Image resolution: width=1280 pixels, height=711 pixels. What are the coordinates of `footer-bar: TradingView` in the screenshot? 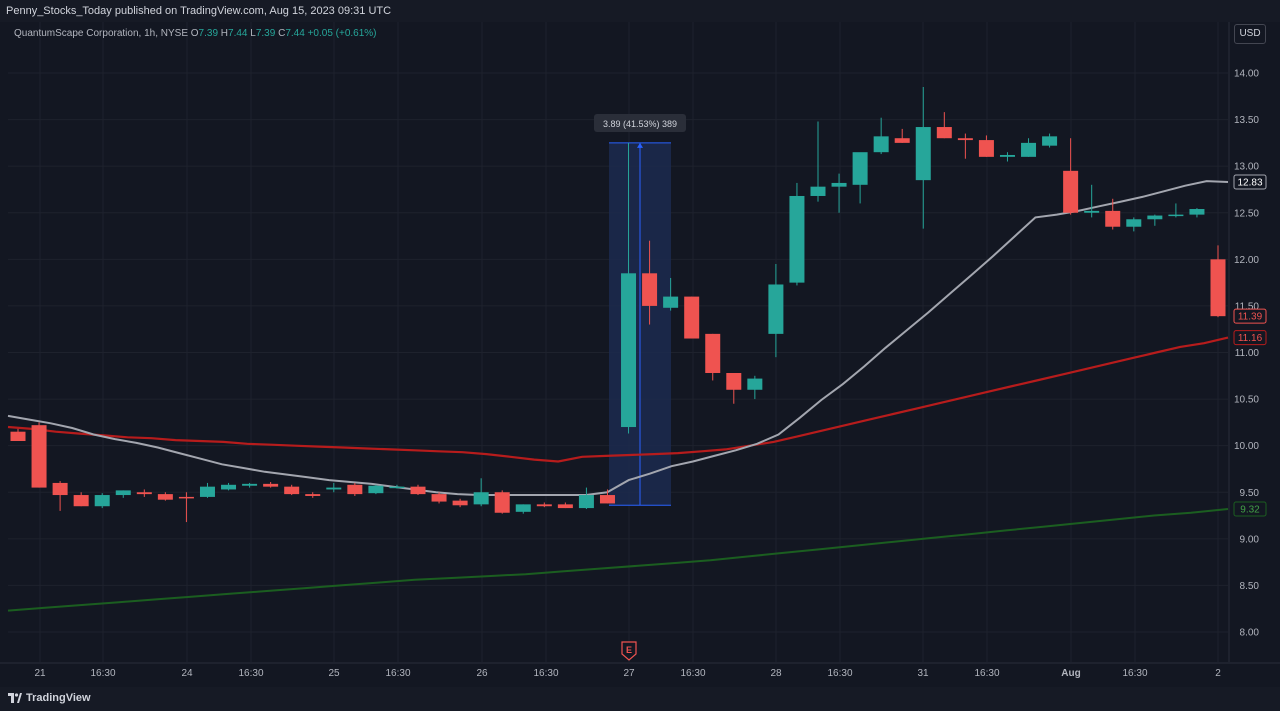 It's located at (640, 699).